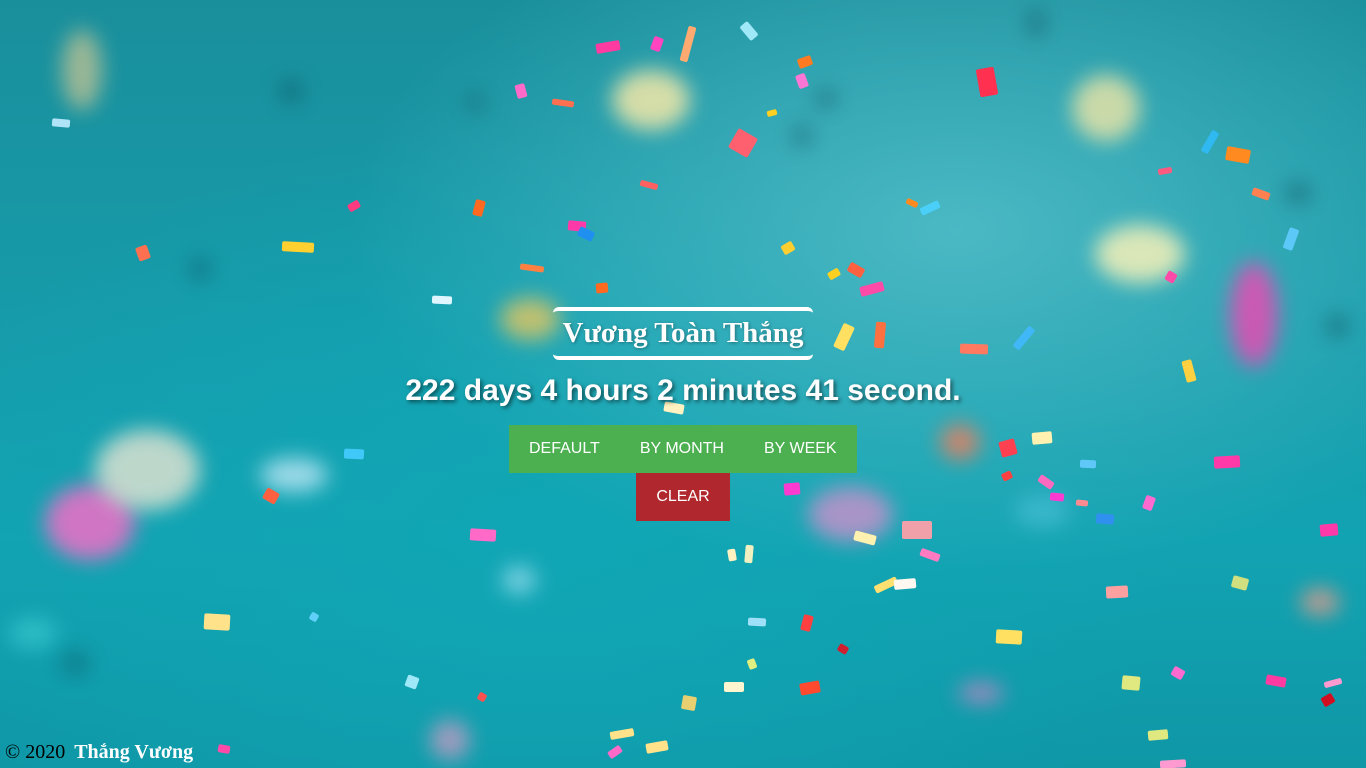 This screenshot has height=768, width=1366. I want to click on footer: © 2020 Thắng Vương, so click(99, 752).